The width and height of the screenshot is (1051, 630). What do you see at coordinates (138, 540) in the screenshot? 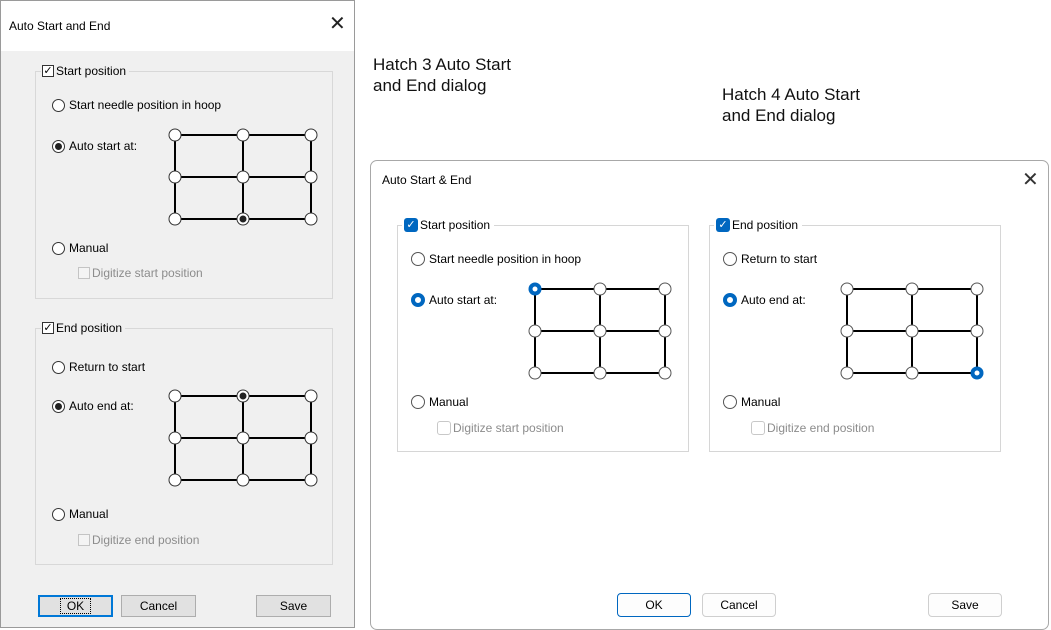
I see `hatch3-digitize-end: Digitize end position` at bounding box center [138, 540].